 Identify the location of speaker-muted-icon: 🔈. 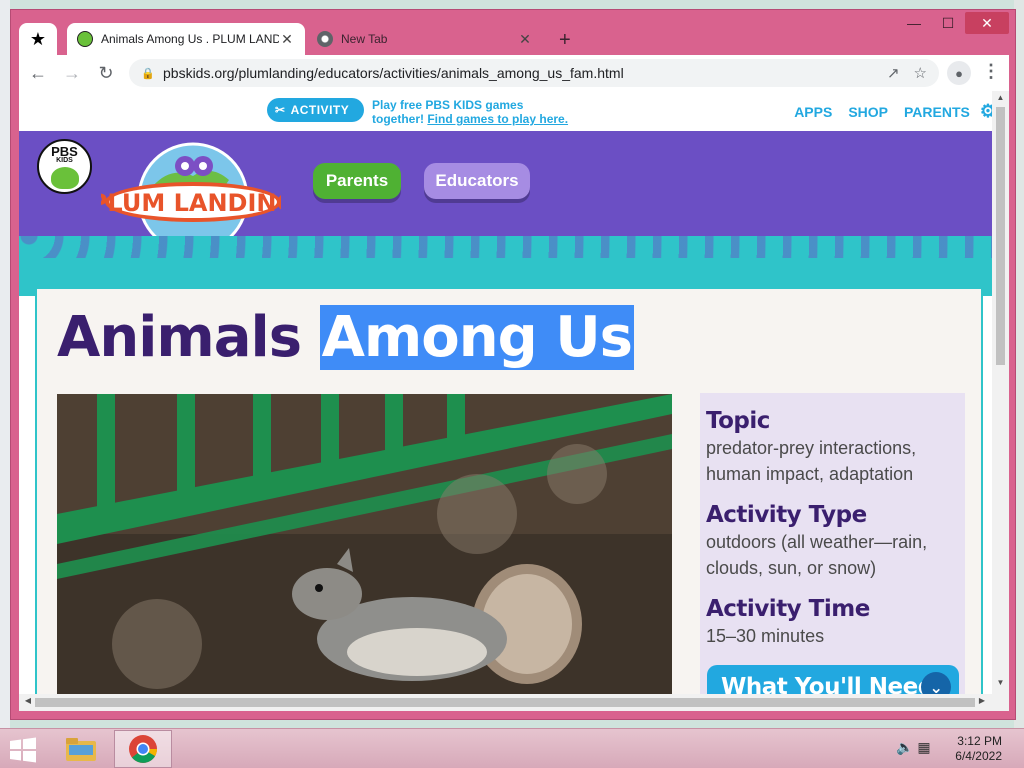
(904, 747).